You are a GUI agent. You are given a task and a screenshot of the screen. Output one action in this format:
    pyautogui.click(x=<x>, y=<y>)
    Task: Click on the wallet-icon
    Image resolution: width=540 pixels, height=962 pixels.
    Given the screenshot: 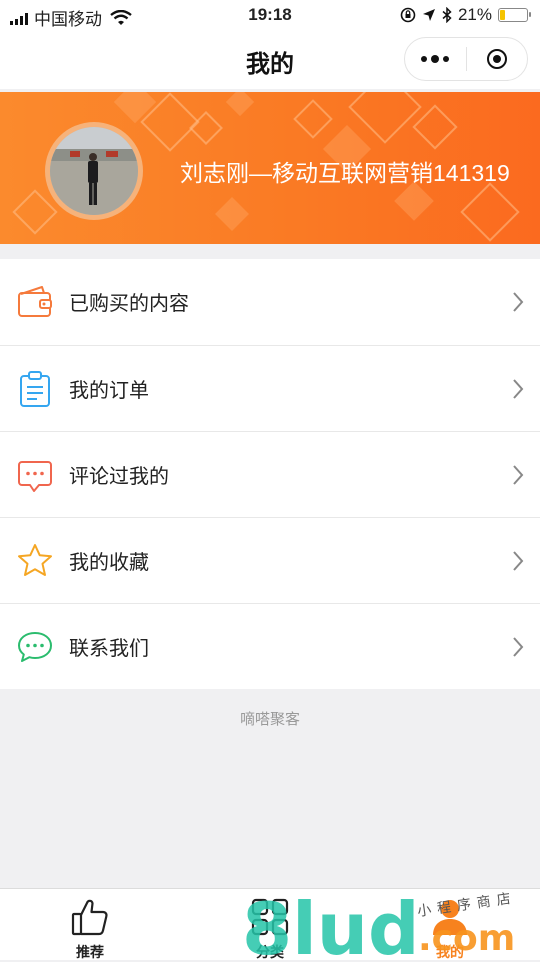 What is the action you would take?
    pyautogui.click(x=35, y=301)
    